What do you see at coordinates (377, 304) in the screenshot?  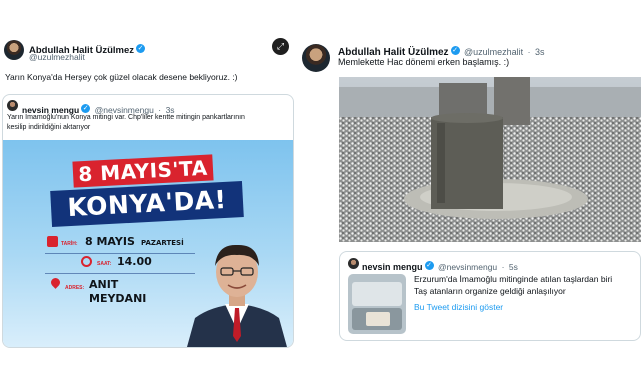 I see `quoted-stone-photo` at bounding box center [377, 304].